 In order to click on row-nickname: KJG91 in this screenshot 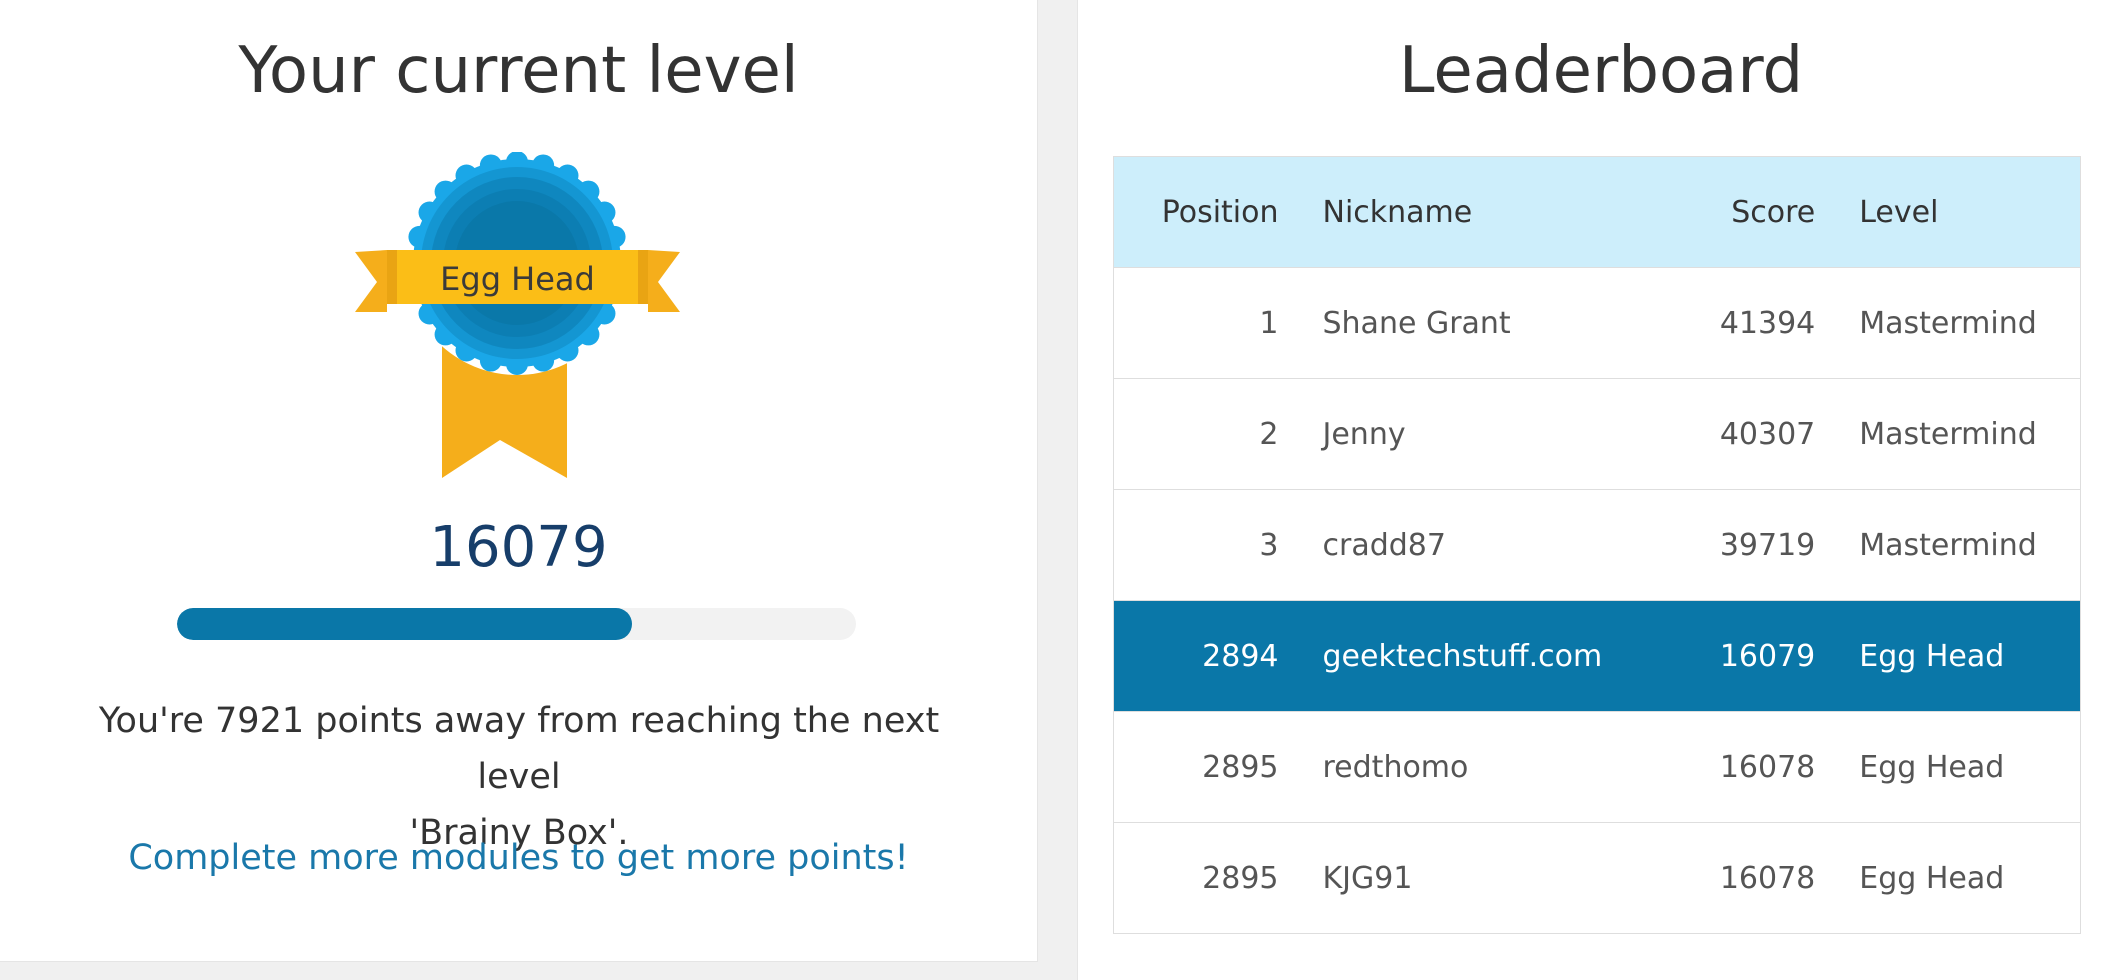, I will do `click(1367, 878)`.